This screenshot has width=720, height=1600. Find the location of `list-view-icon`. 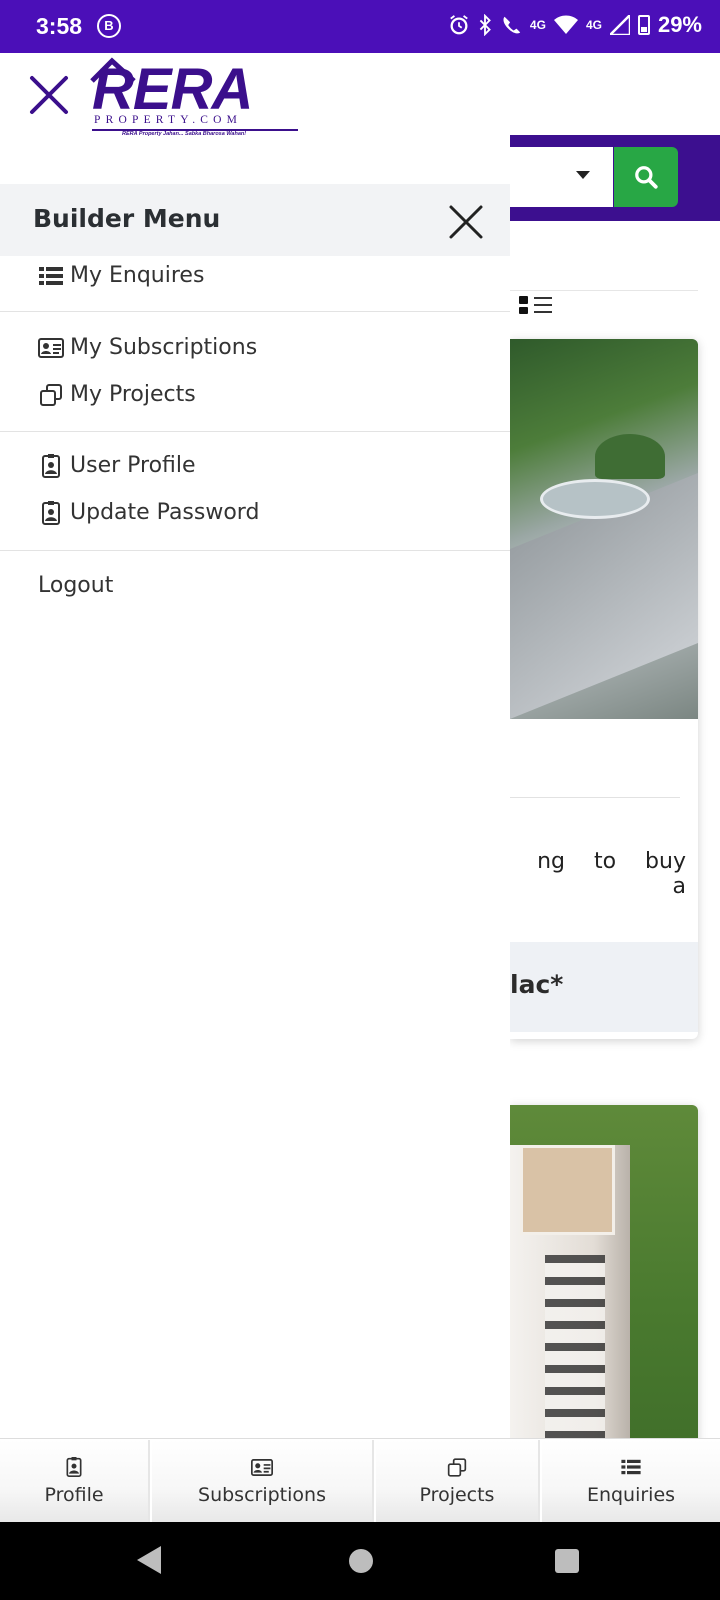

list-view-icon is located at coordinates (543, 305).